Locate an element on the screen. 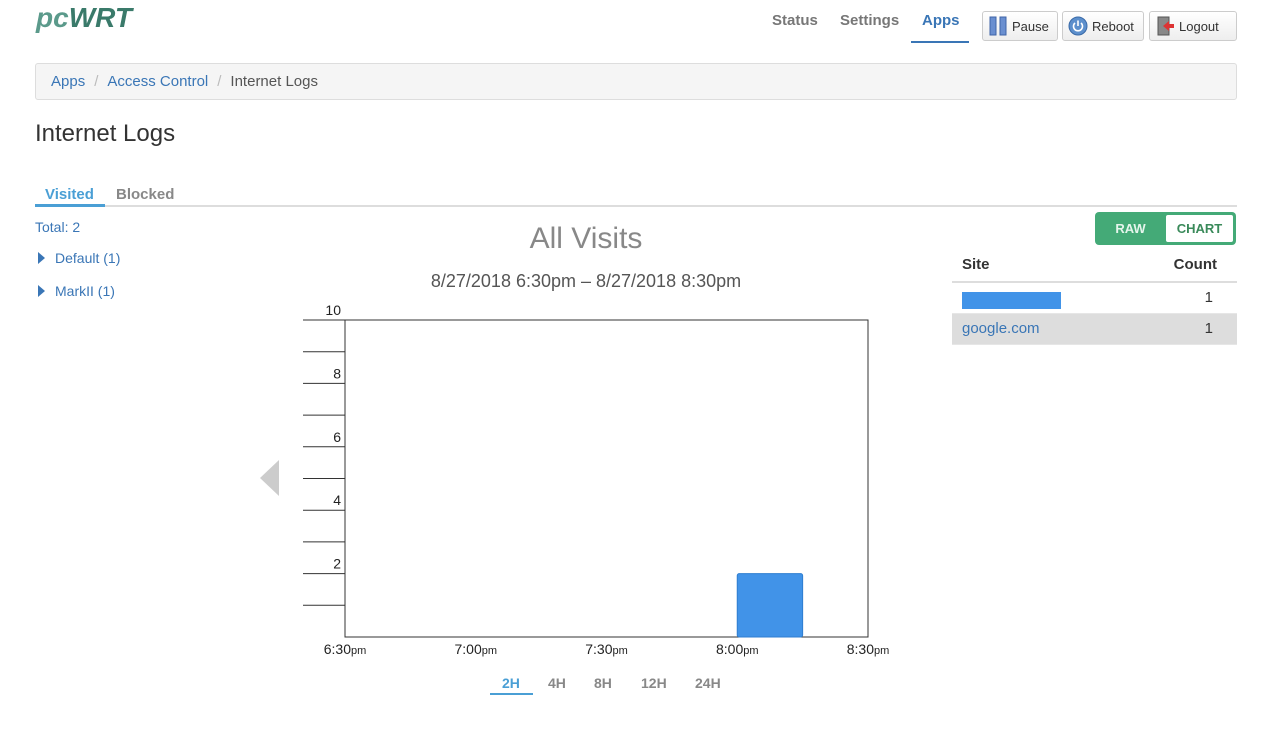  y-tick-label: 4 is located at coordinates (337, 500).